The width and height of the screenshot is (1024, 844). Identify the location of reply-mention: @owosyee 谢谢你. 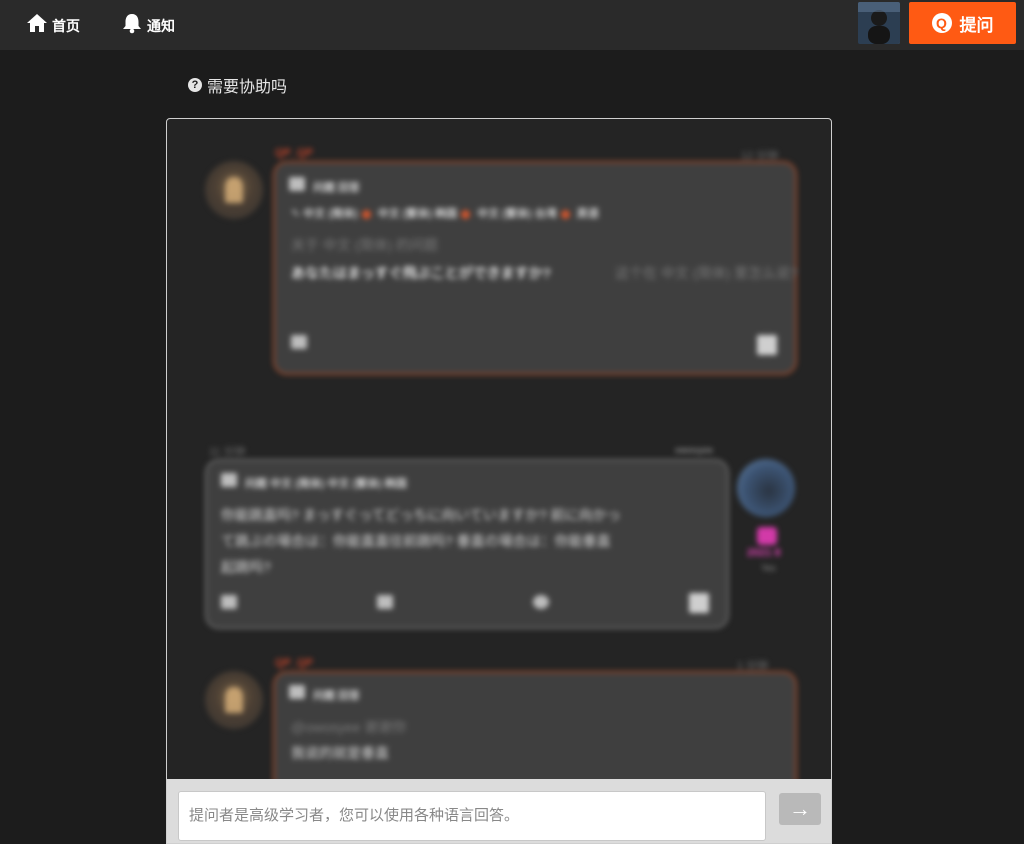
(349, 727).